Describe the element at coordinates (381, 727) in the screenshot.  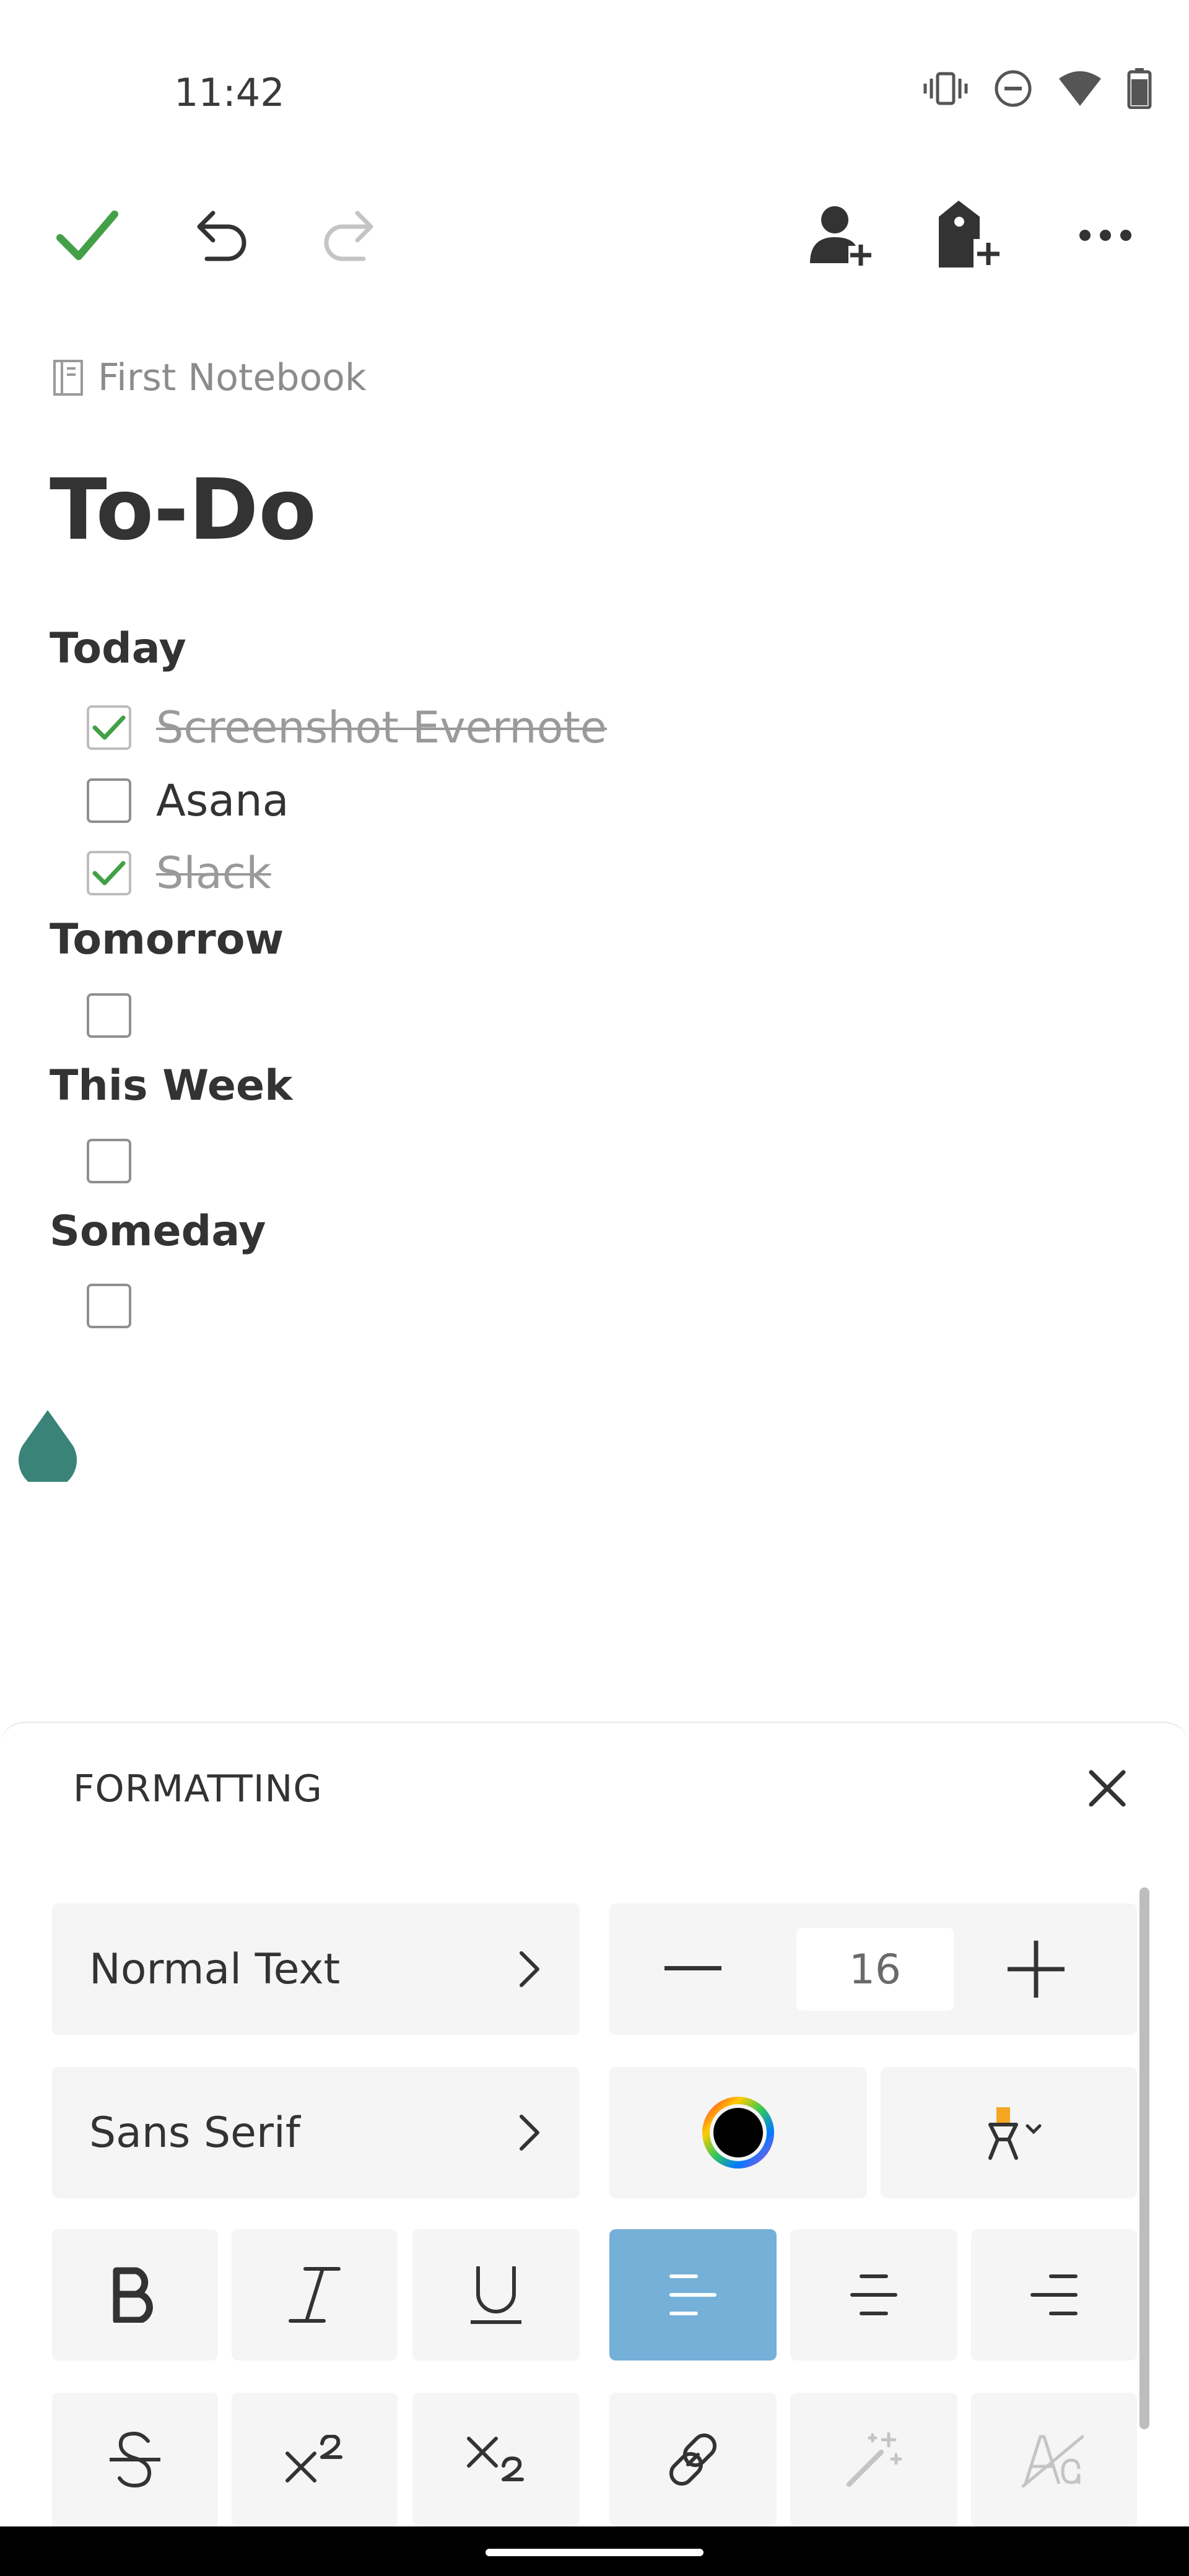
I see `todo-text: Screenshot Evernote` at that location.